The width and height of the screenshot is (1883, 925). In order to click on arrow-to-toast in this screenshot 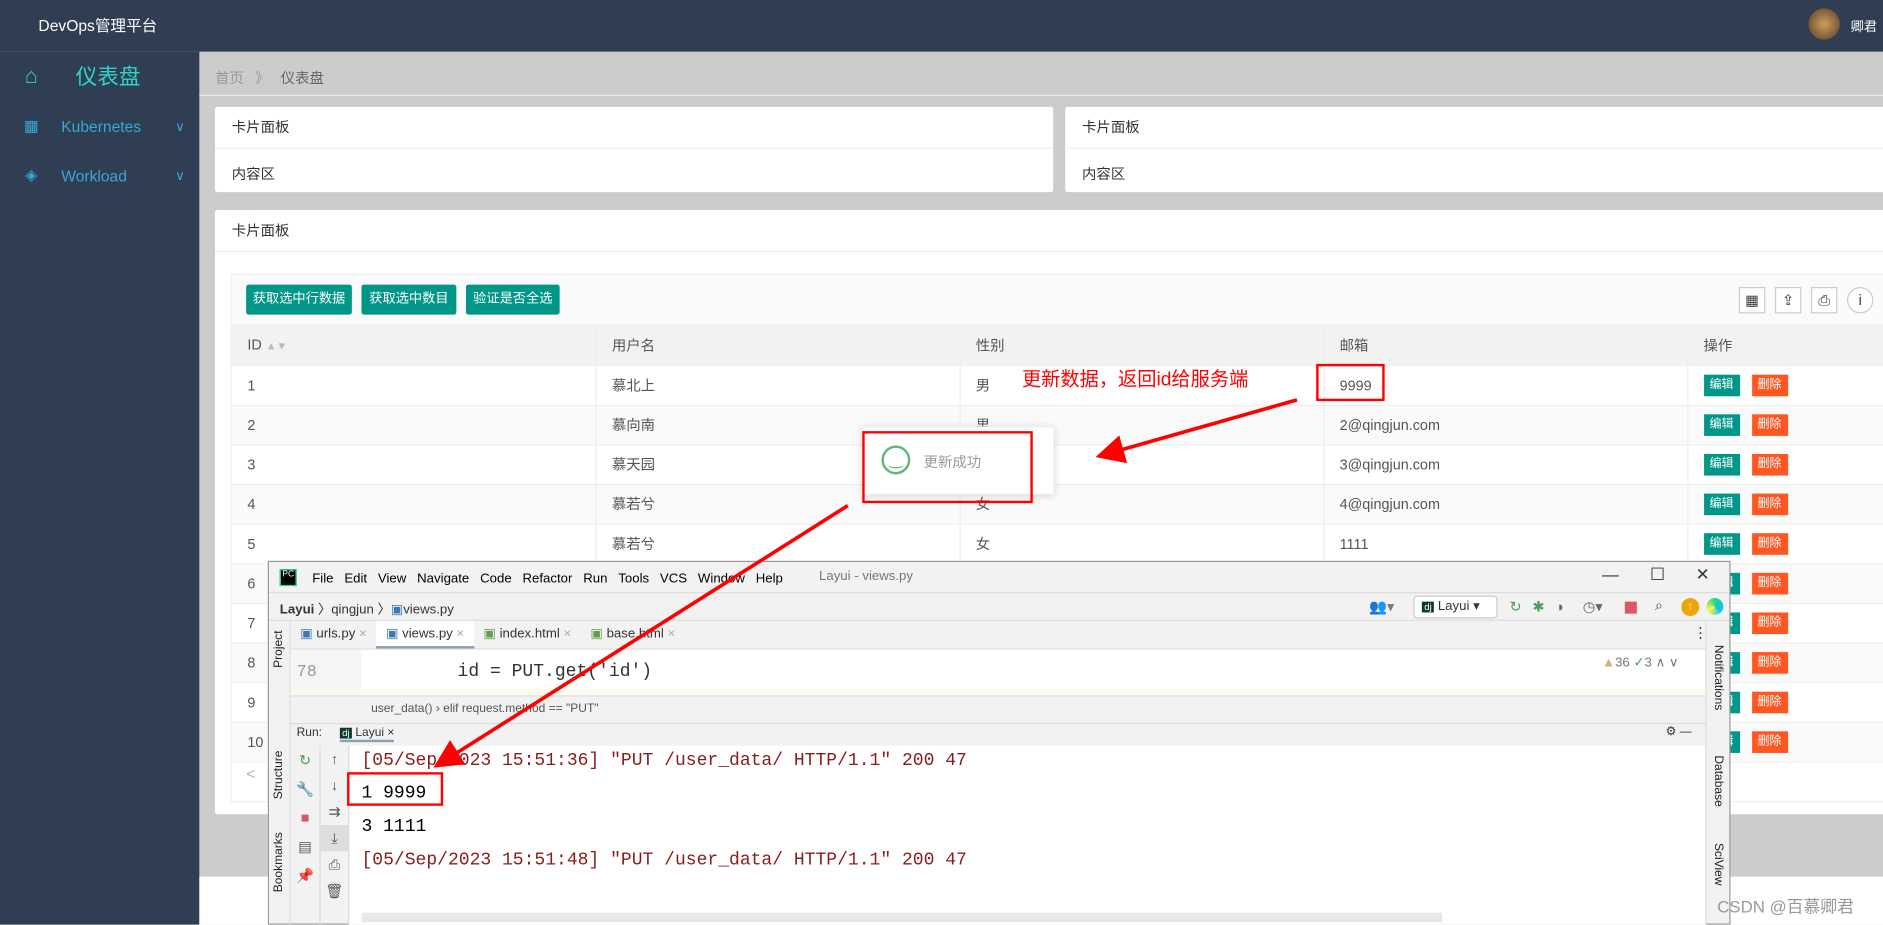, I will do `click(1196, 431)`.